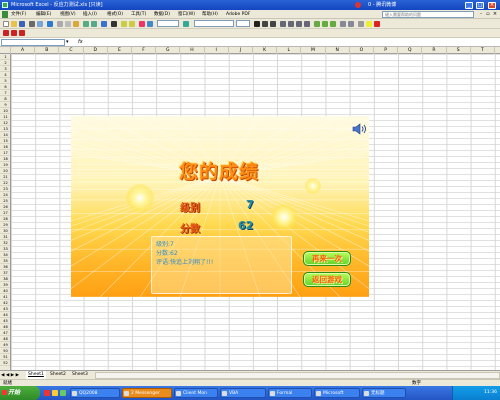 The height and width of the screenshot is (400, 500). I want to click on help-question-input: 键入需要帮助的问题, so click(428, 14).